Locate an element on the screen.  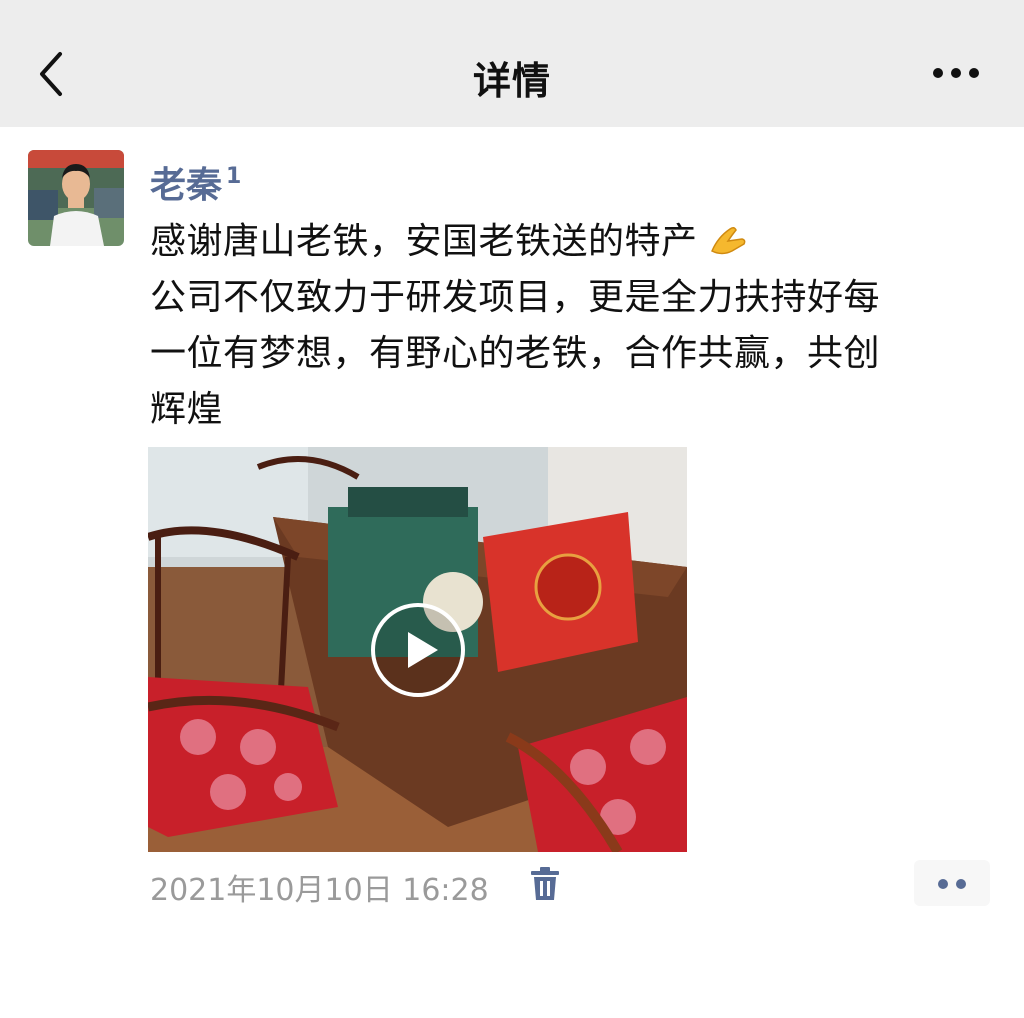
avatar-photo is located at coordinates (76, 198).